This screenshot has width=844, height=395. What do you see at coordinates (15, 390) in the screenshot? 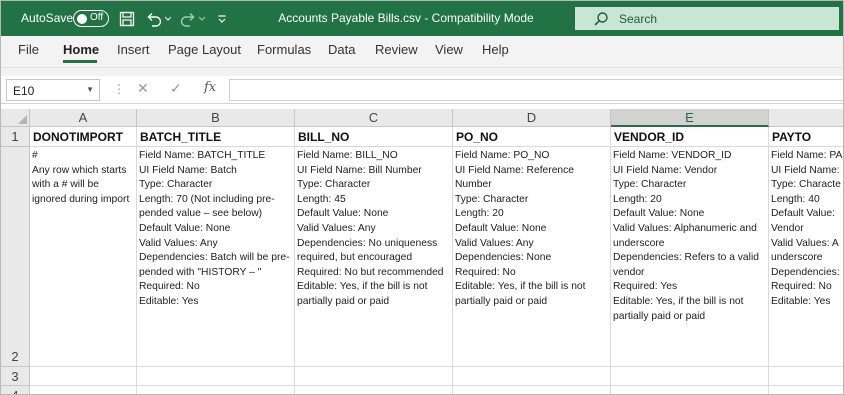
I see `row-header-4: 4` at bounding box center [15, 390].